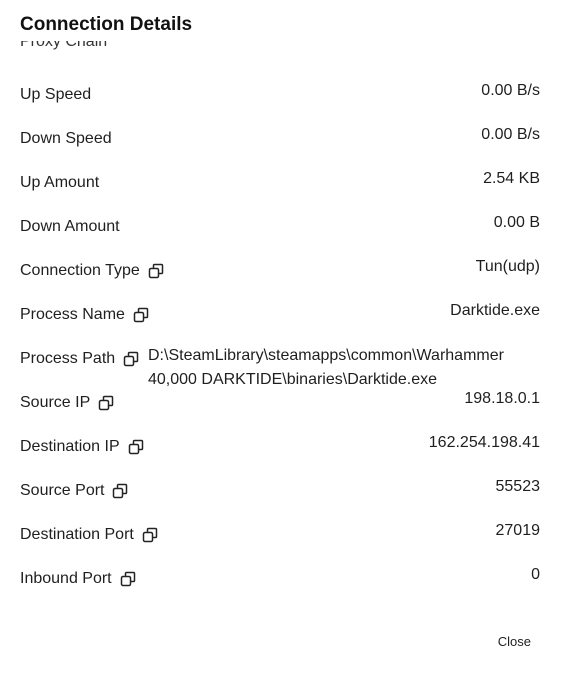 Image resolution: width=563 pixels, height=675 pixels. What do you see at coordinates (77, 534) in the screenshot?
I see `label-text: Destination Port` at bounding box center [77, 534].